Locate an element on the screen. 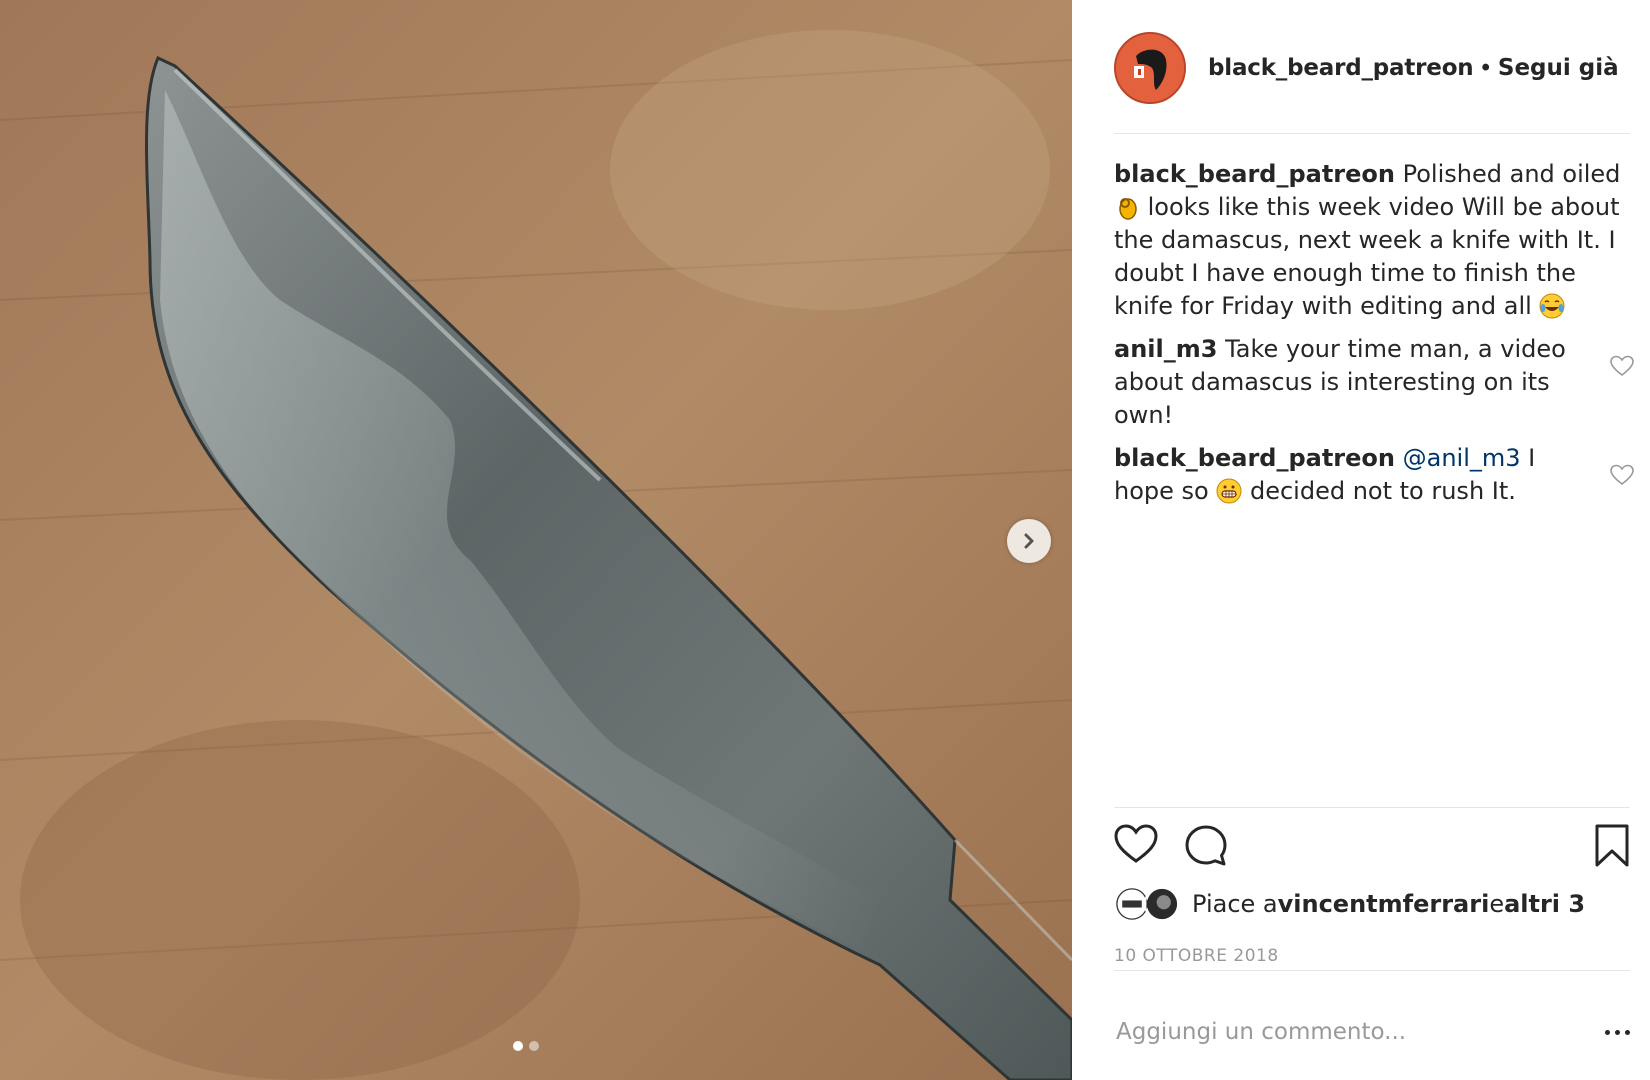 Image resolution: width=1650 pixels, height=1080 pixels. comment-username: black_beard_patreon is located at coordinates (1254, 458).